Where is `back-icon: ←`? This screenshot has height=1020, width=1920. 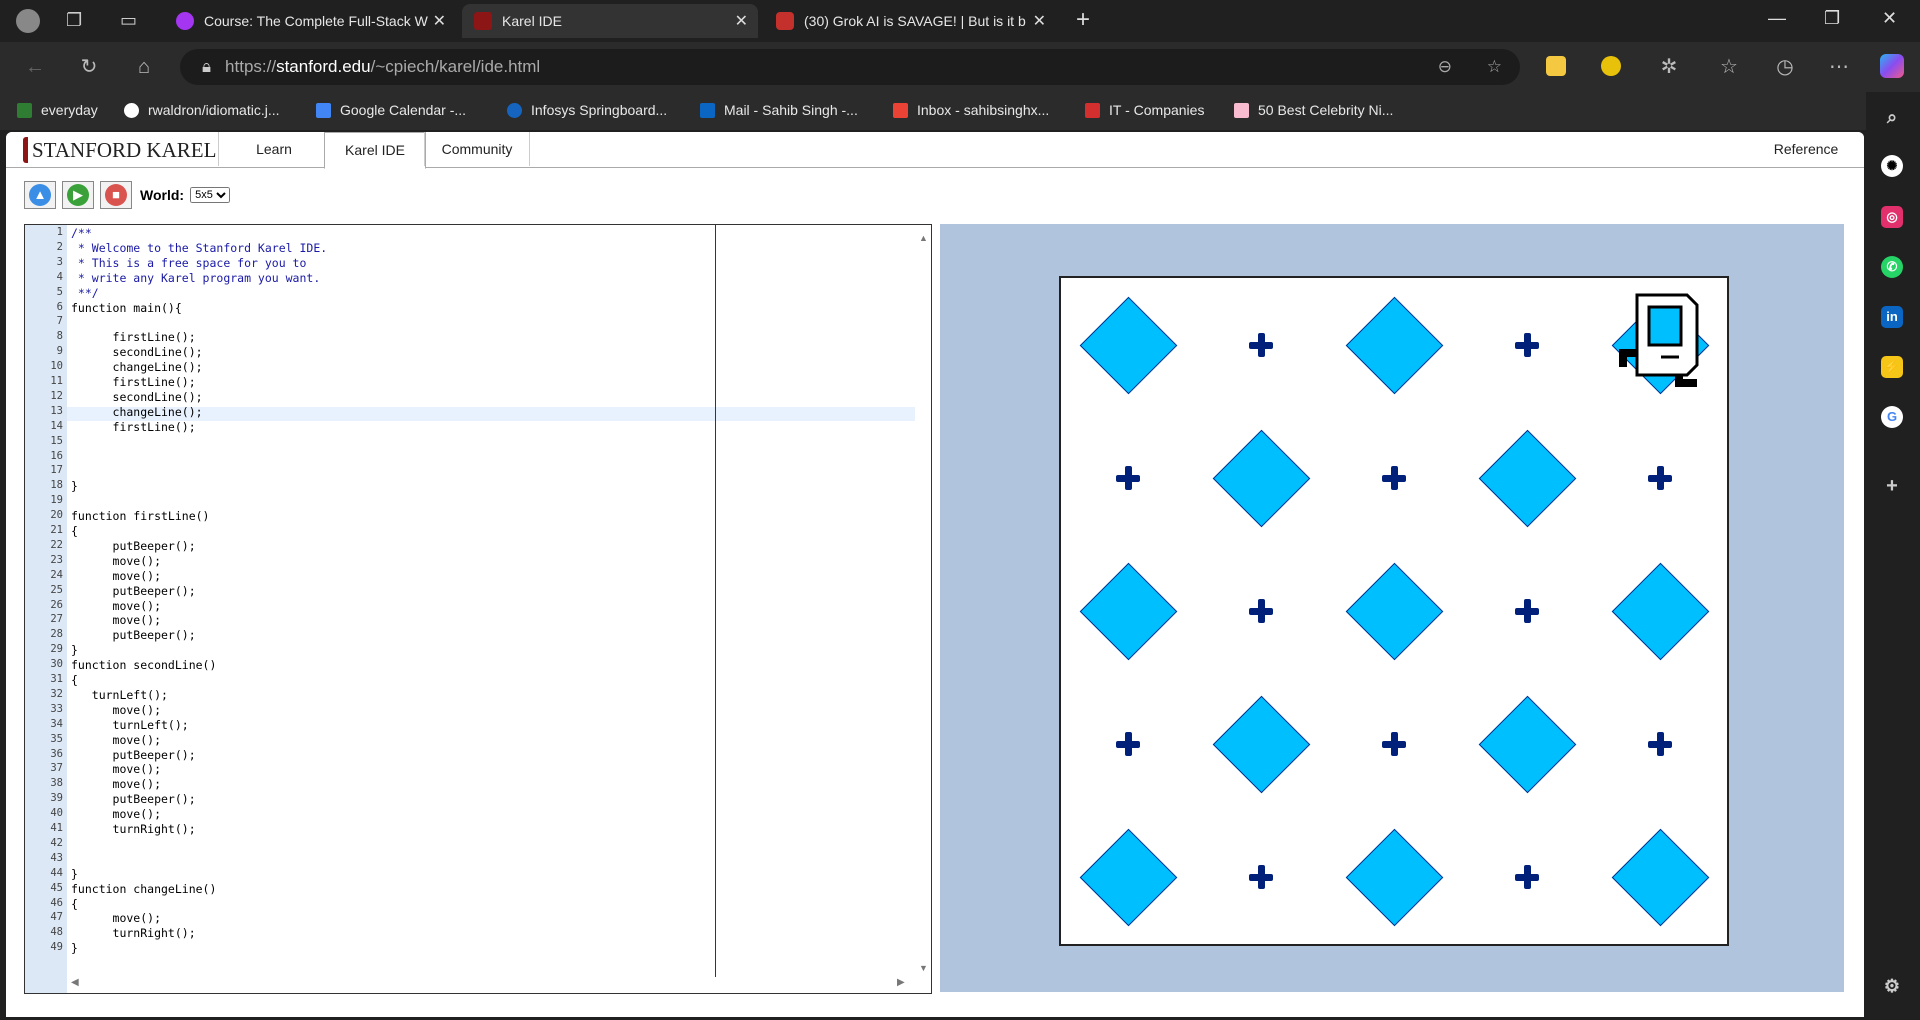 back-icon: ← is located at coordinates (35, 67).